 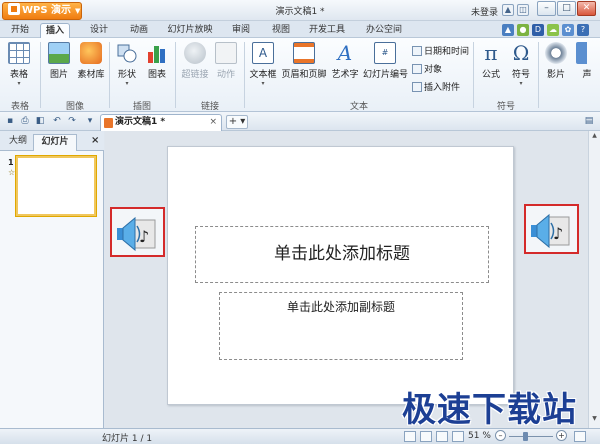 I want to click on speaker-highlight-right: ♪, so click(x=551, y=229).